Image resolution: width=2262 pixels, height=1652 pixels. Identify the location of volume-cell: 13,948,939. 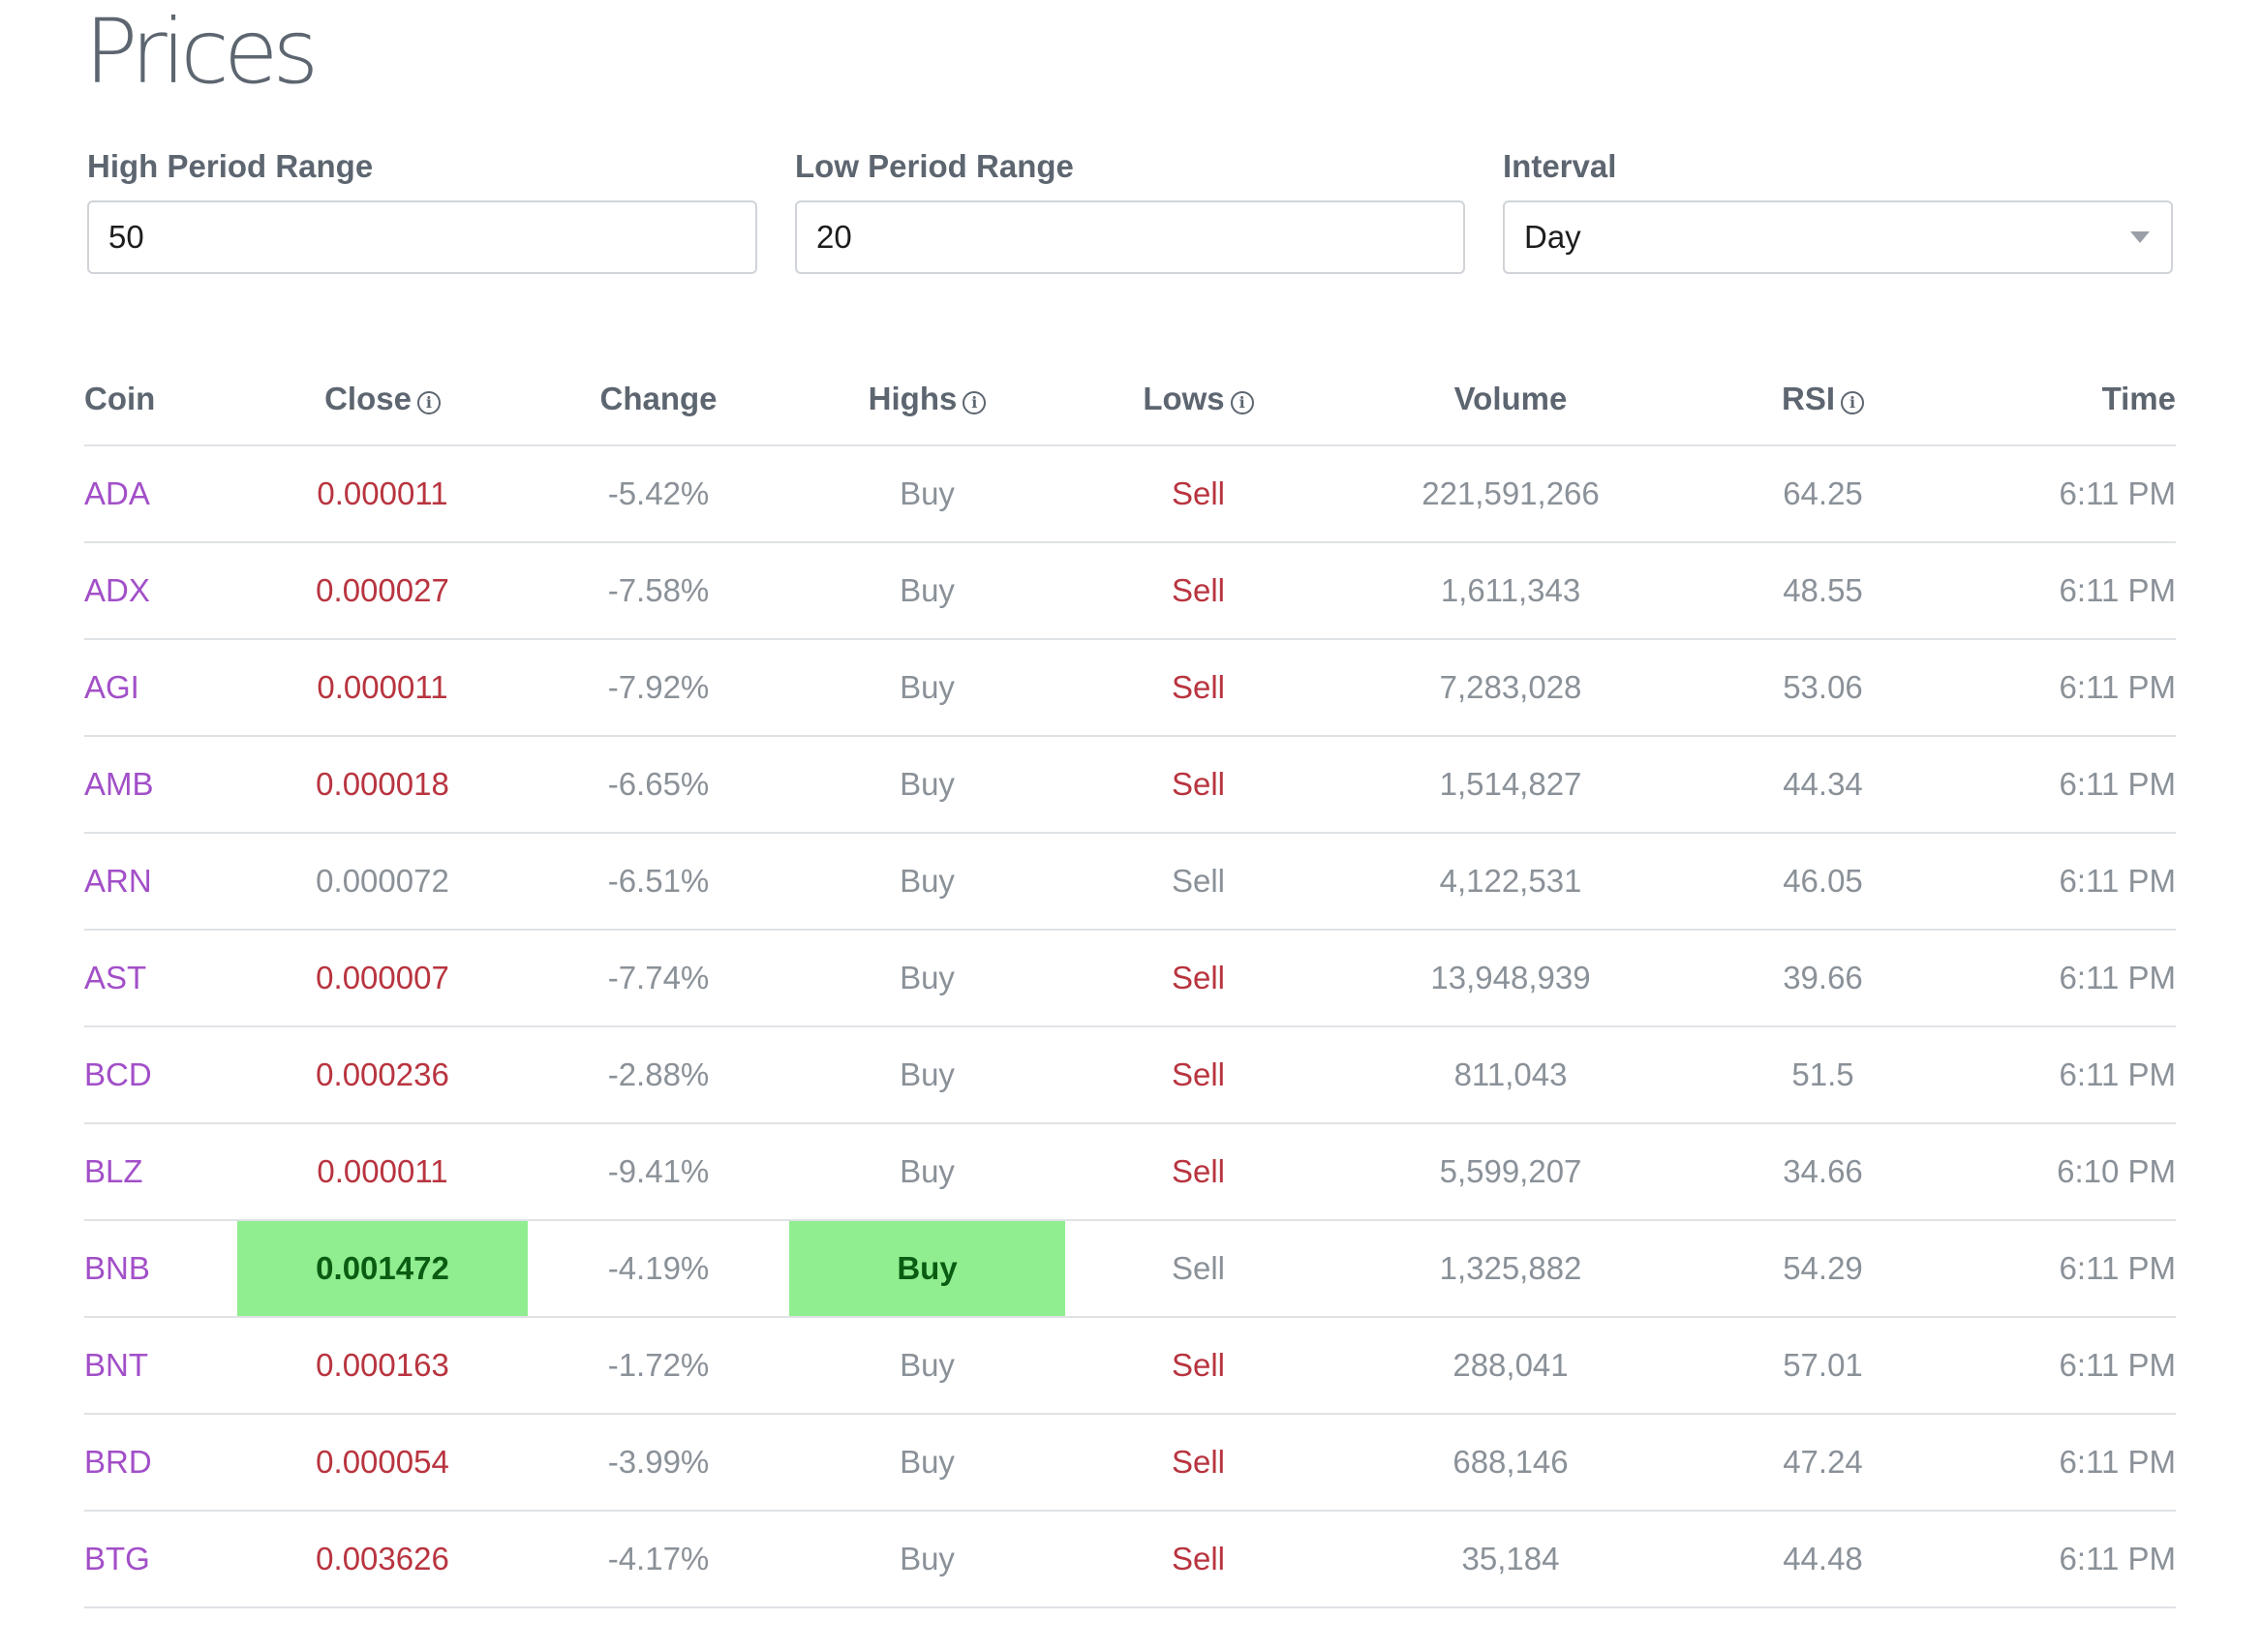
(1510, 978).